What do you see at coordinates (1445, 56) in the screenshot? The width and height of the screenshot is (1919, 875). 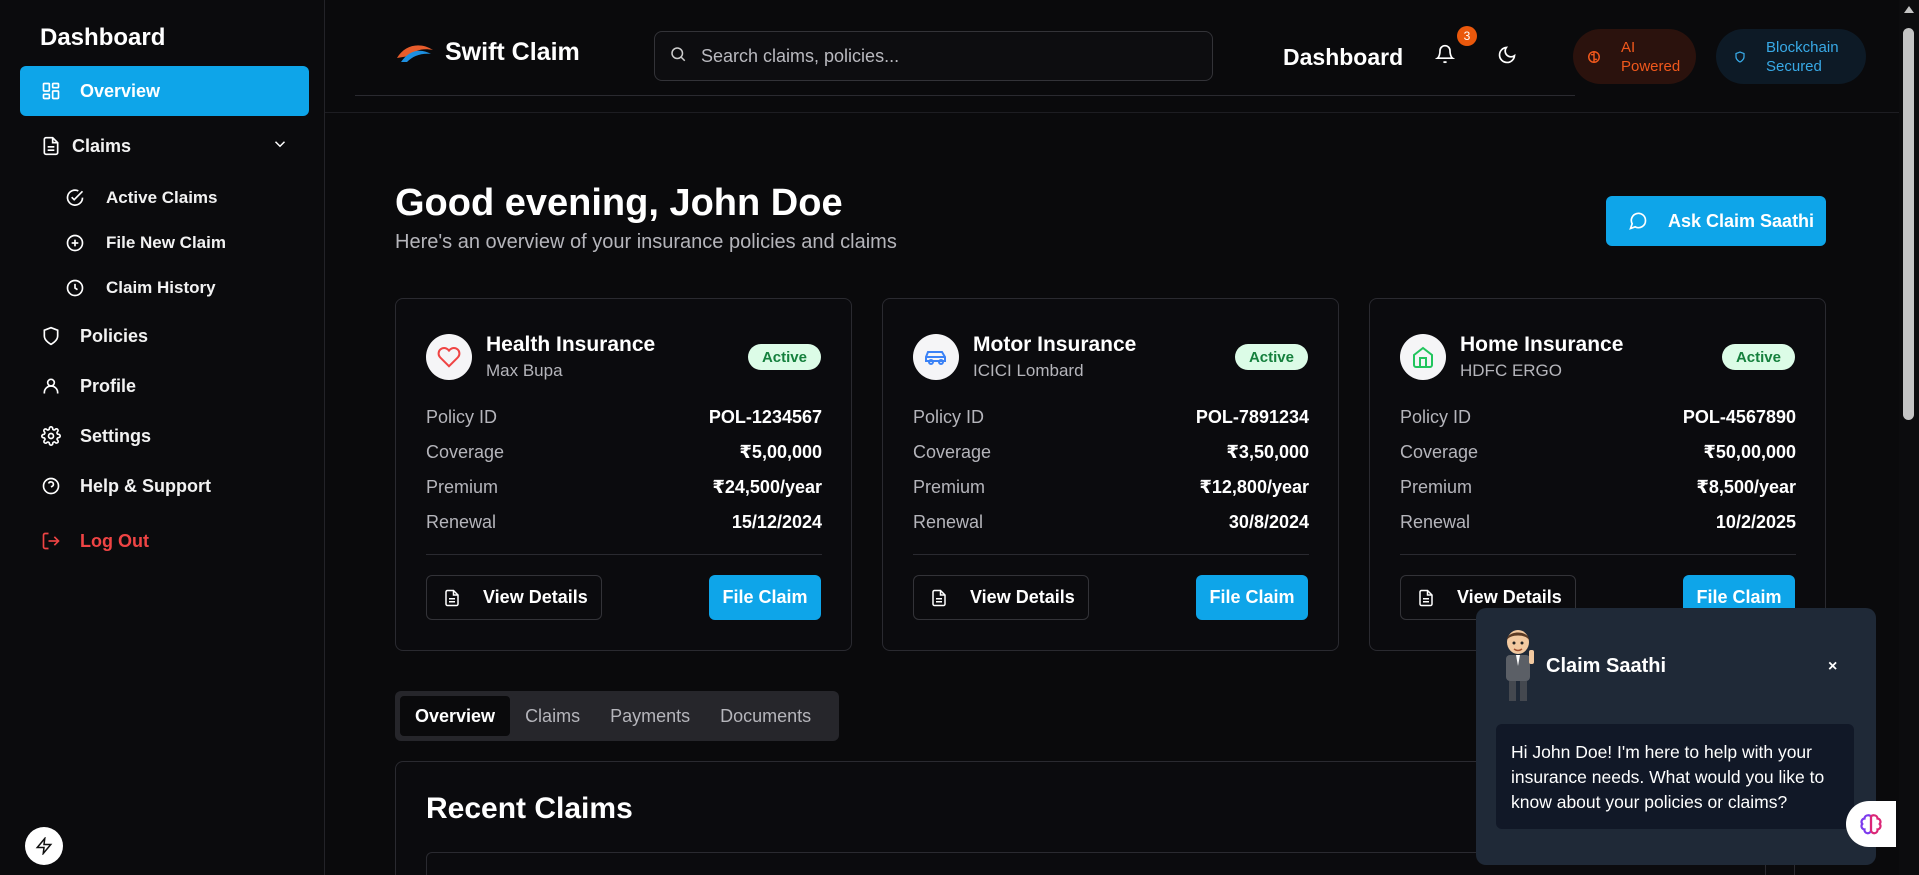 I see `bell-icon` at bounding box center [1445, 56].